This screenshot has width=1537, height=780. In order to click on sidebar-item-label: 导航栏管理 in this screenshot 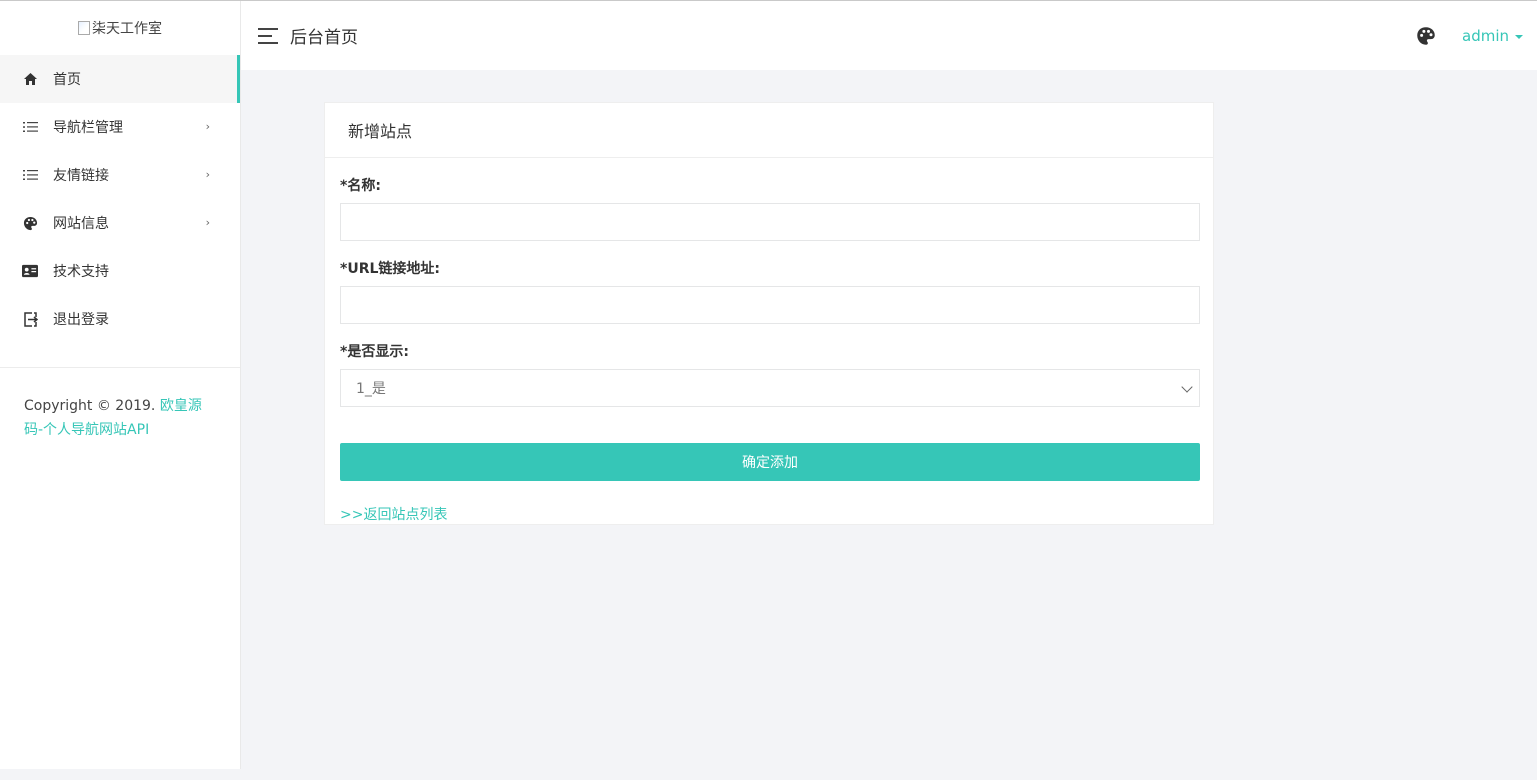, I will do `click(88, 128)`.